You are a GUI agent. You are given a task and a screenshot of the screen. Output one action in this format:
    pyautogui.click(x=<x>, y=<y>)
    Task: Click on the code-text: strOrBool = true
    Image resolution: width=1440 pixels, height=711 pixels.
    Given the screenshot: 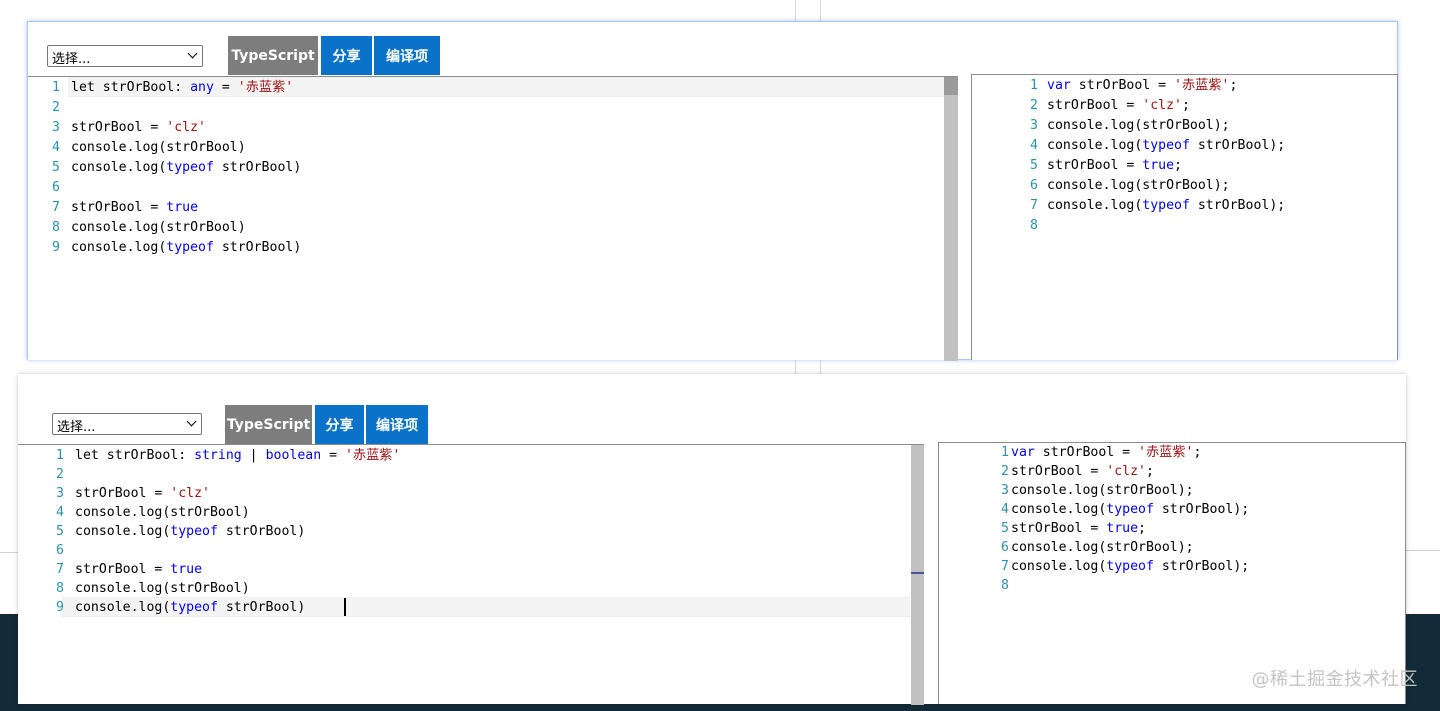 What is the action you would take?
    pyautogui.click(x=138, y=570)
    